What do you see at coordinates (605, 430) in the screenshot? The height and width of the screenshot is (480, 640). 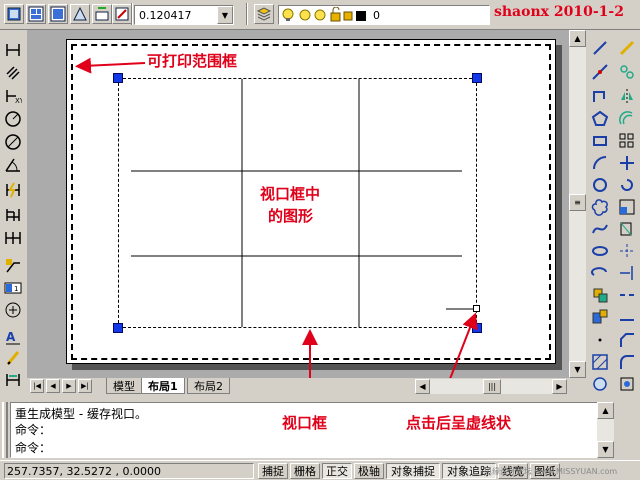 I see `command-scrollbar: ▲ ▼` at bounding box center [605, 430].